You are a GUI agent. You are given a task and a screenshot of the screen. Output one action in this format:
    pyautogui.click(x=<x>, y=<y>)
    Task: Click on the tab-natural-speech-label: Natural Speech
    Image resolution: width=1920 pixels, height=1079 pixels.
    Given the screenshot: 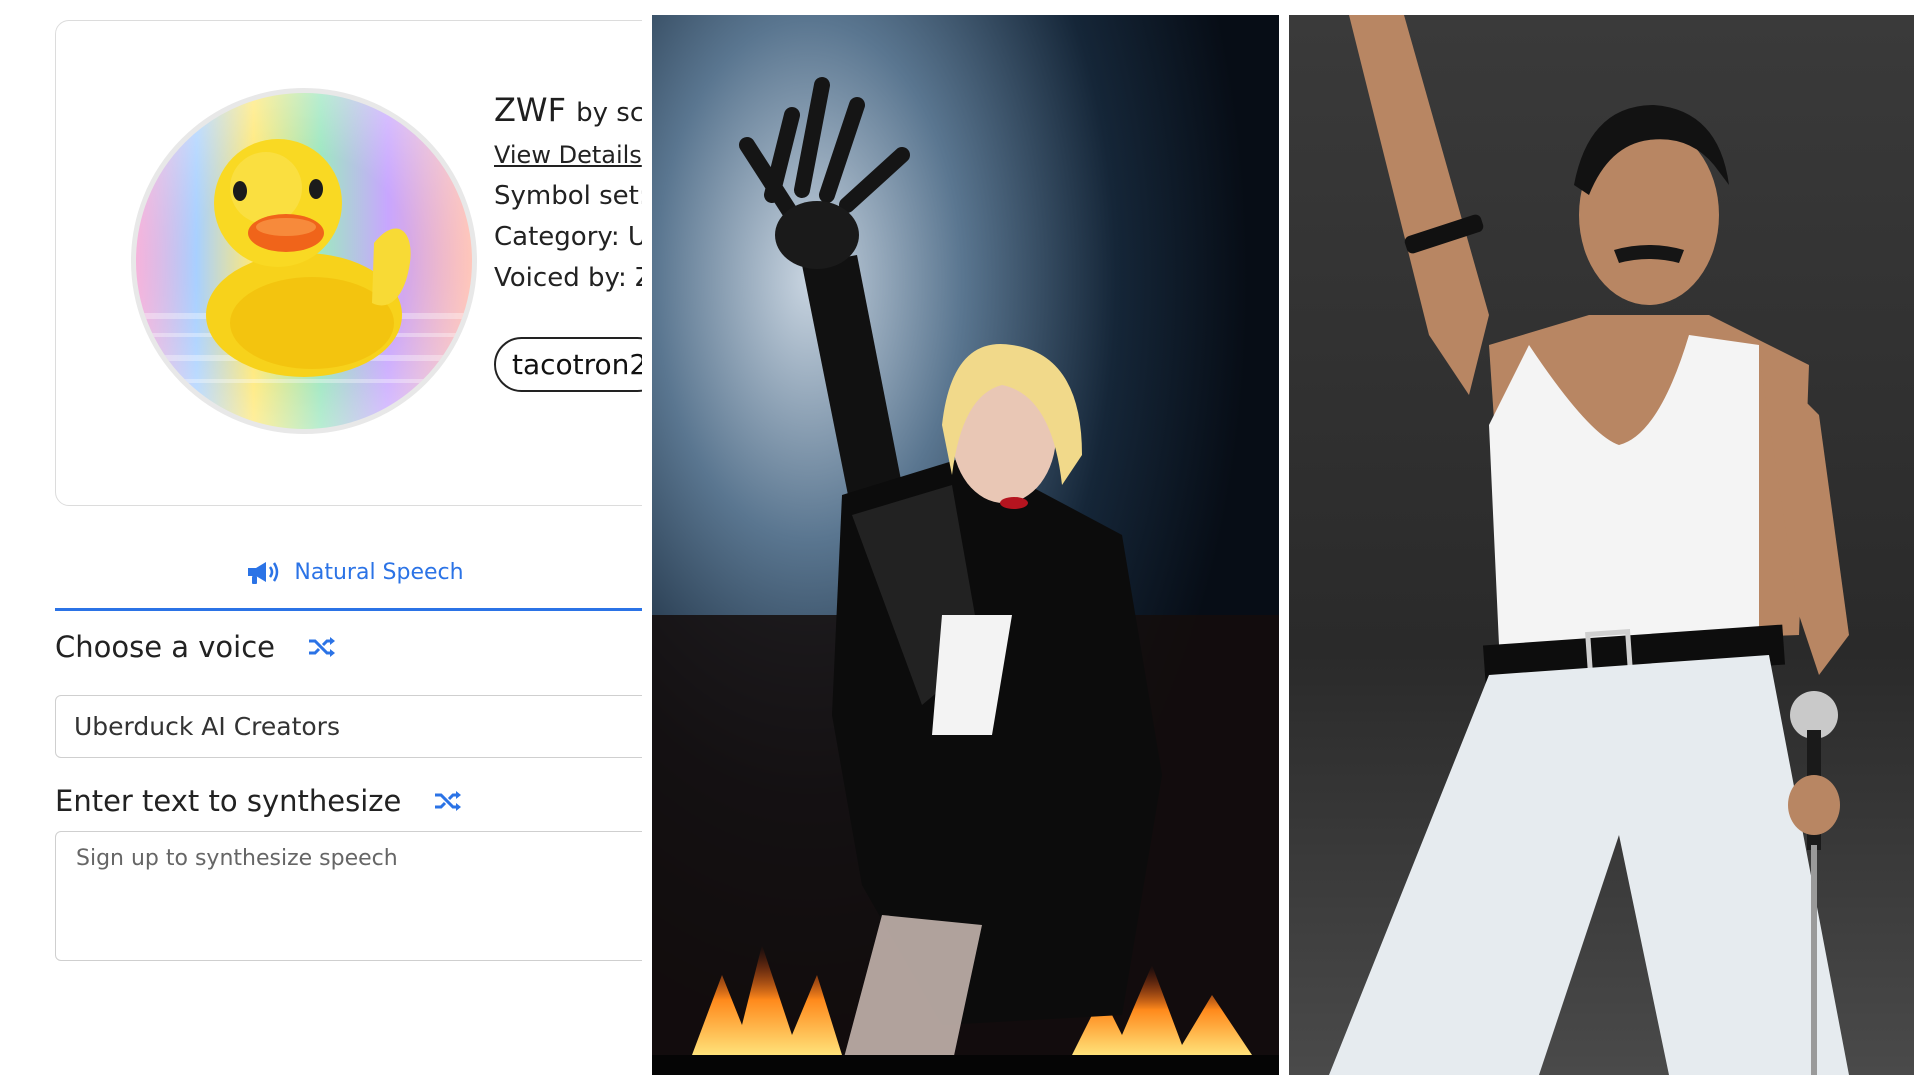 What is the action you would take?
    pyautogui.click(x=379, y=572)
    